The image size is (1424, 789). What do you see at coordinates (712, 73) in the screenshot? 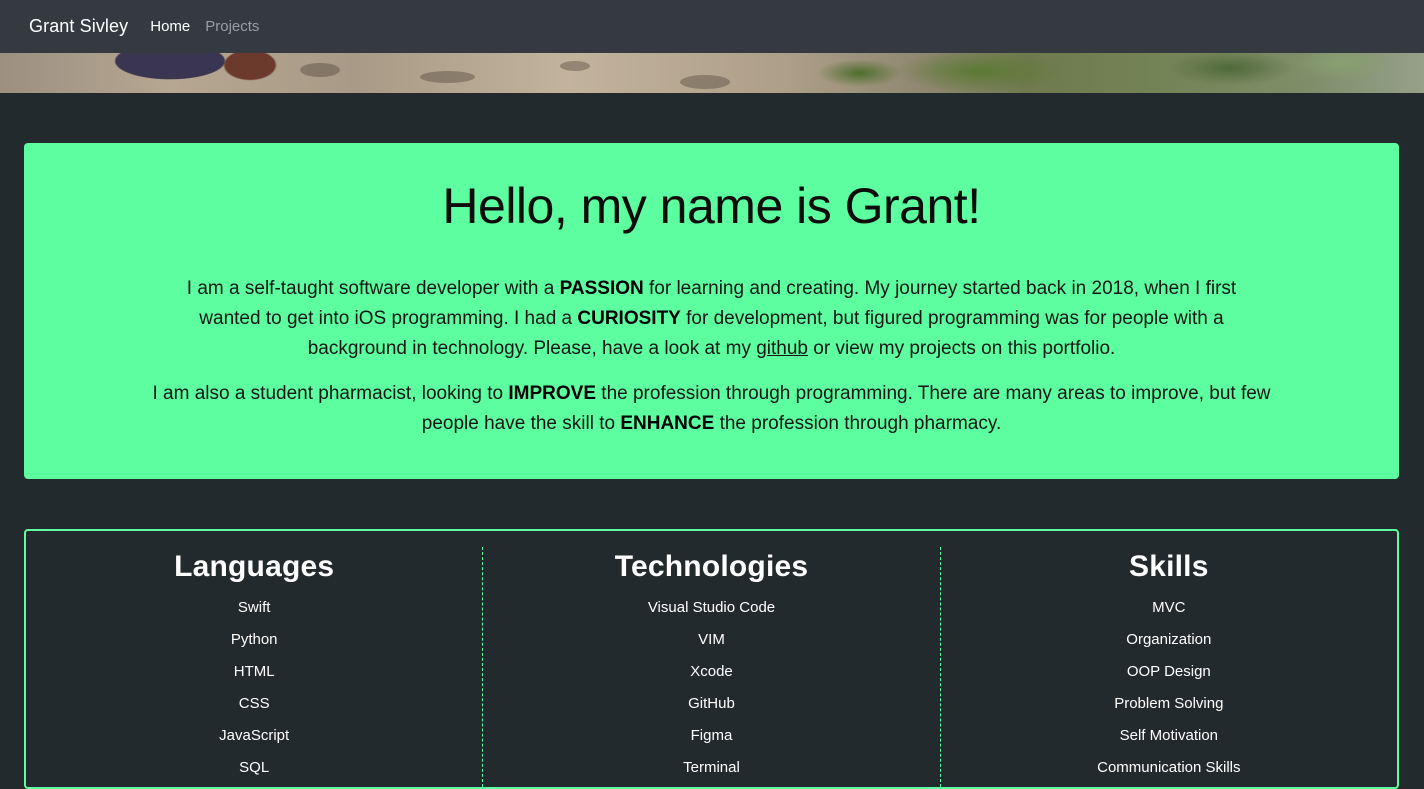
I see `hero-banner-image` at bounding box center [712, 73].